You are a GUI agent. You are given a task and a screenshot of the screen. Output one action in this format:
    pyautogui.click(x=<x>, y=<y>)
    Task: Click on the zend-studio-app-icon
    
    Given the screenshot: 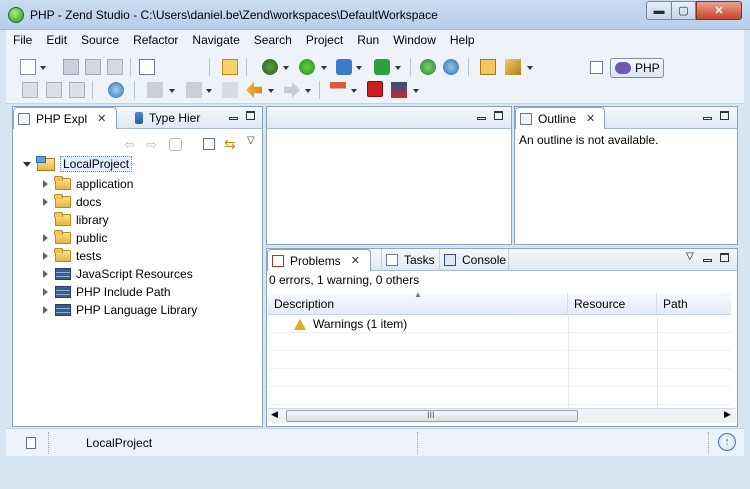 What is the action you would take?
    pyautogui.click(x=16, y=15)
    